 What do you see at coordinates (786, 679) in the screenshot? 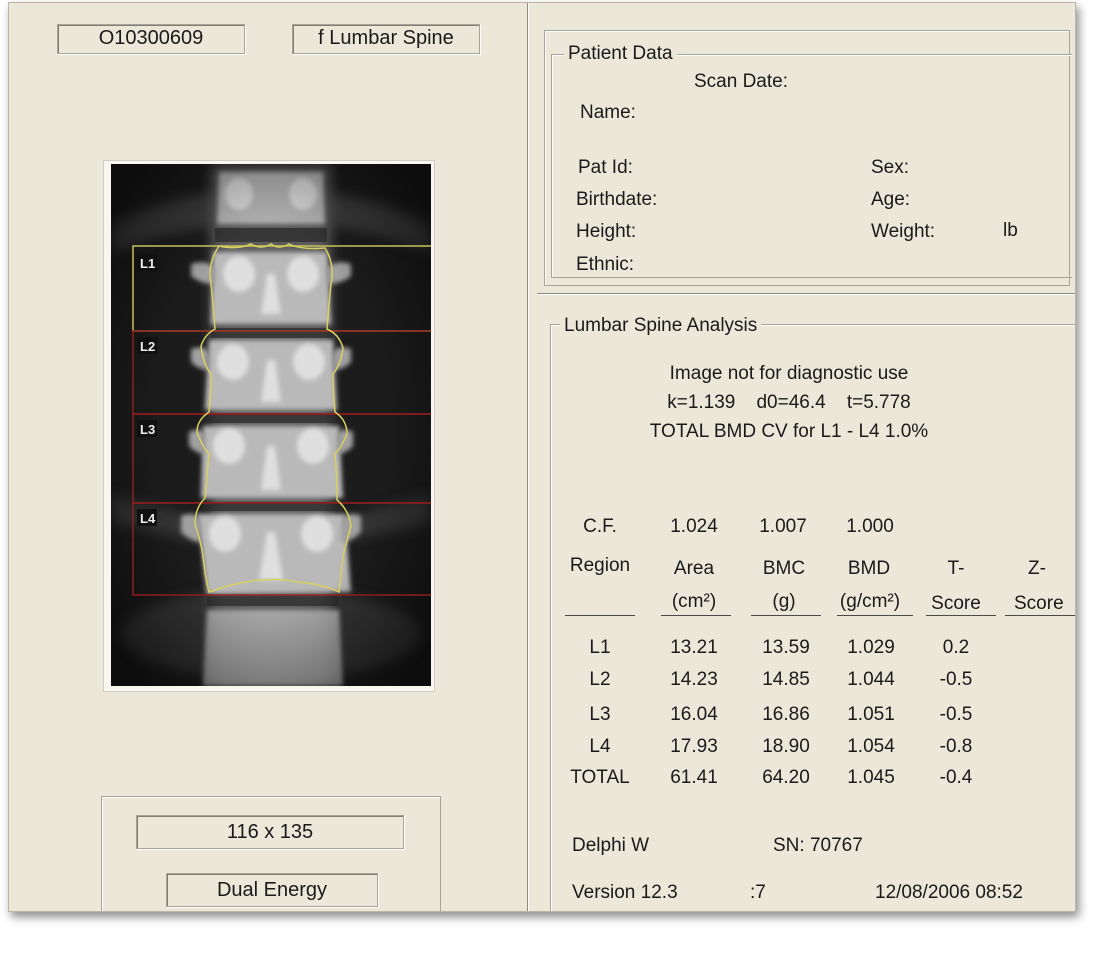
I see `row-bmc: 14.85` at bounding box center [786, 679].